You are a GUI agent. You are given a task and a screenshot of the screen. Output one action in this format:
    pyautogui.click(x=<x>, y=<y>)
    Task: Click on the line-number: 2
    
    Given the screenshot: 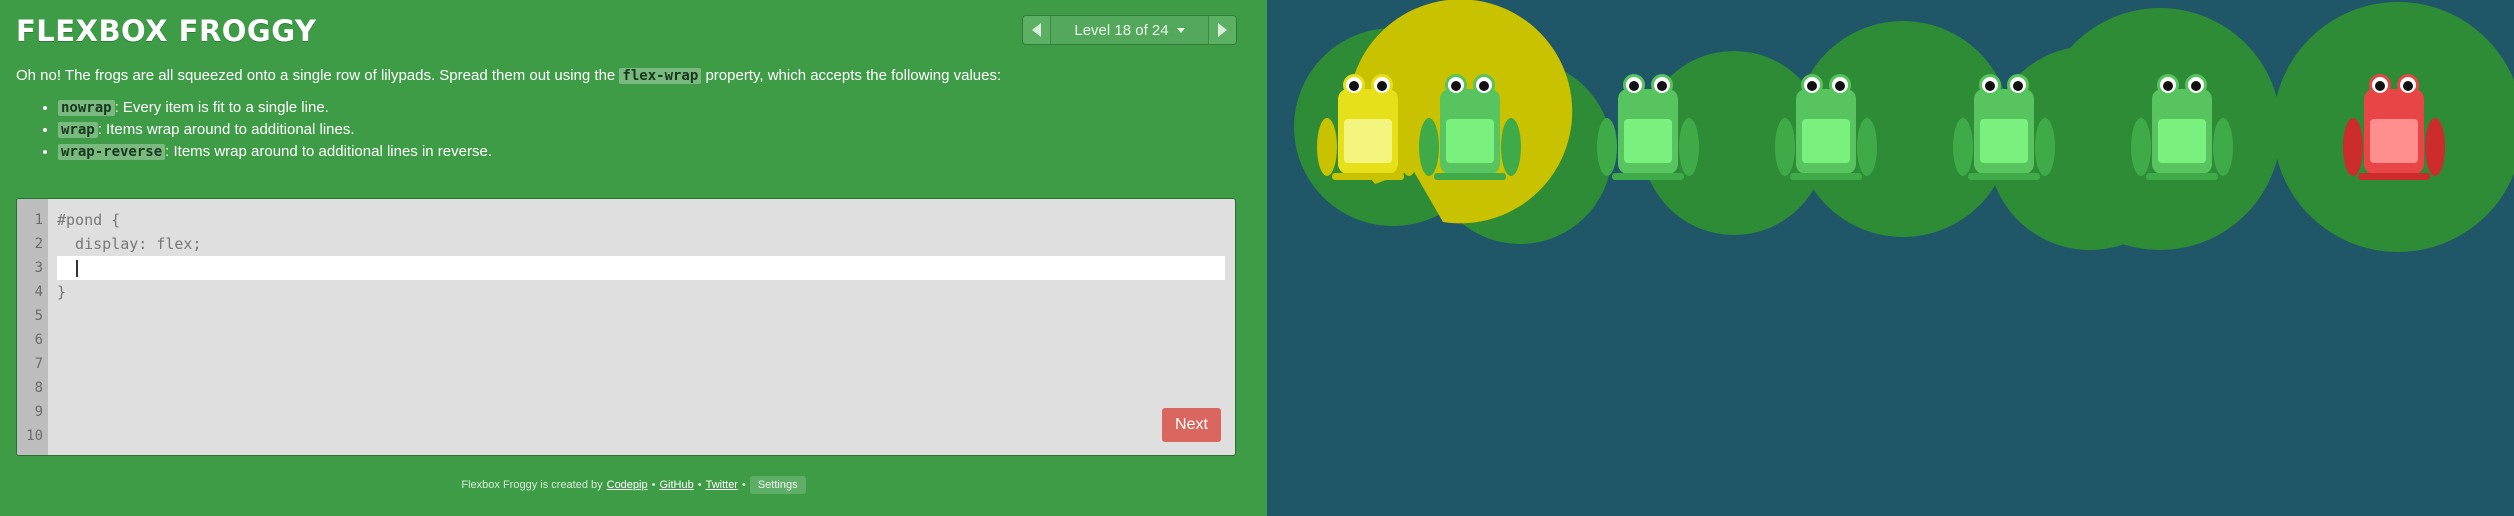 What is the action you would take?
    pyautogui.click(x=38, y=244)
    